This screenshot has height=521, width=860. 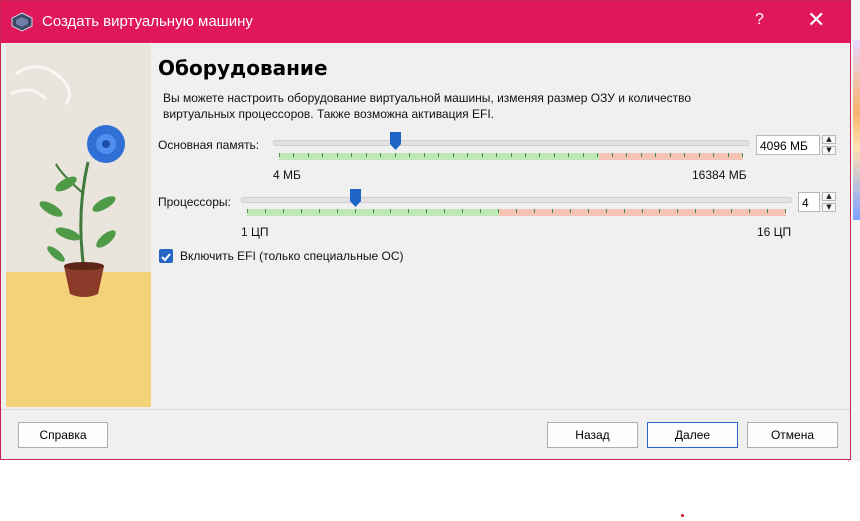 What do you see at coordinates (243, 68) in the screenshot?
I see `page-heading: Оборудование` at bounding box center [243, 68].